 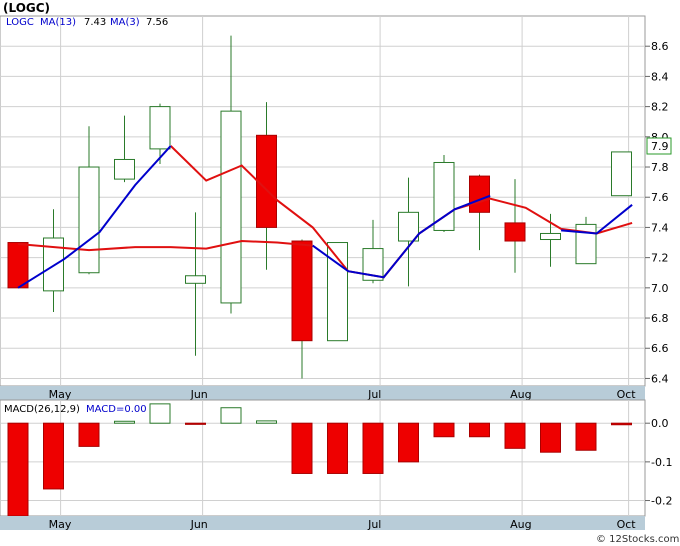 I want to click on price-tick-label: 6.8, so click(x=660, y=318).